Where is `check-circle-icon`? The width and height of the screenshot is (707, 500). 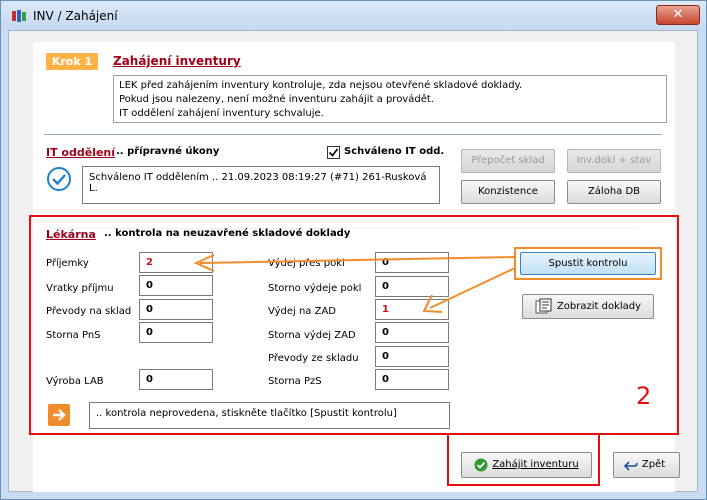 check-circle-icon is located at coordinates (481, 465).